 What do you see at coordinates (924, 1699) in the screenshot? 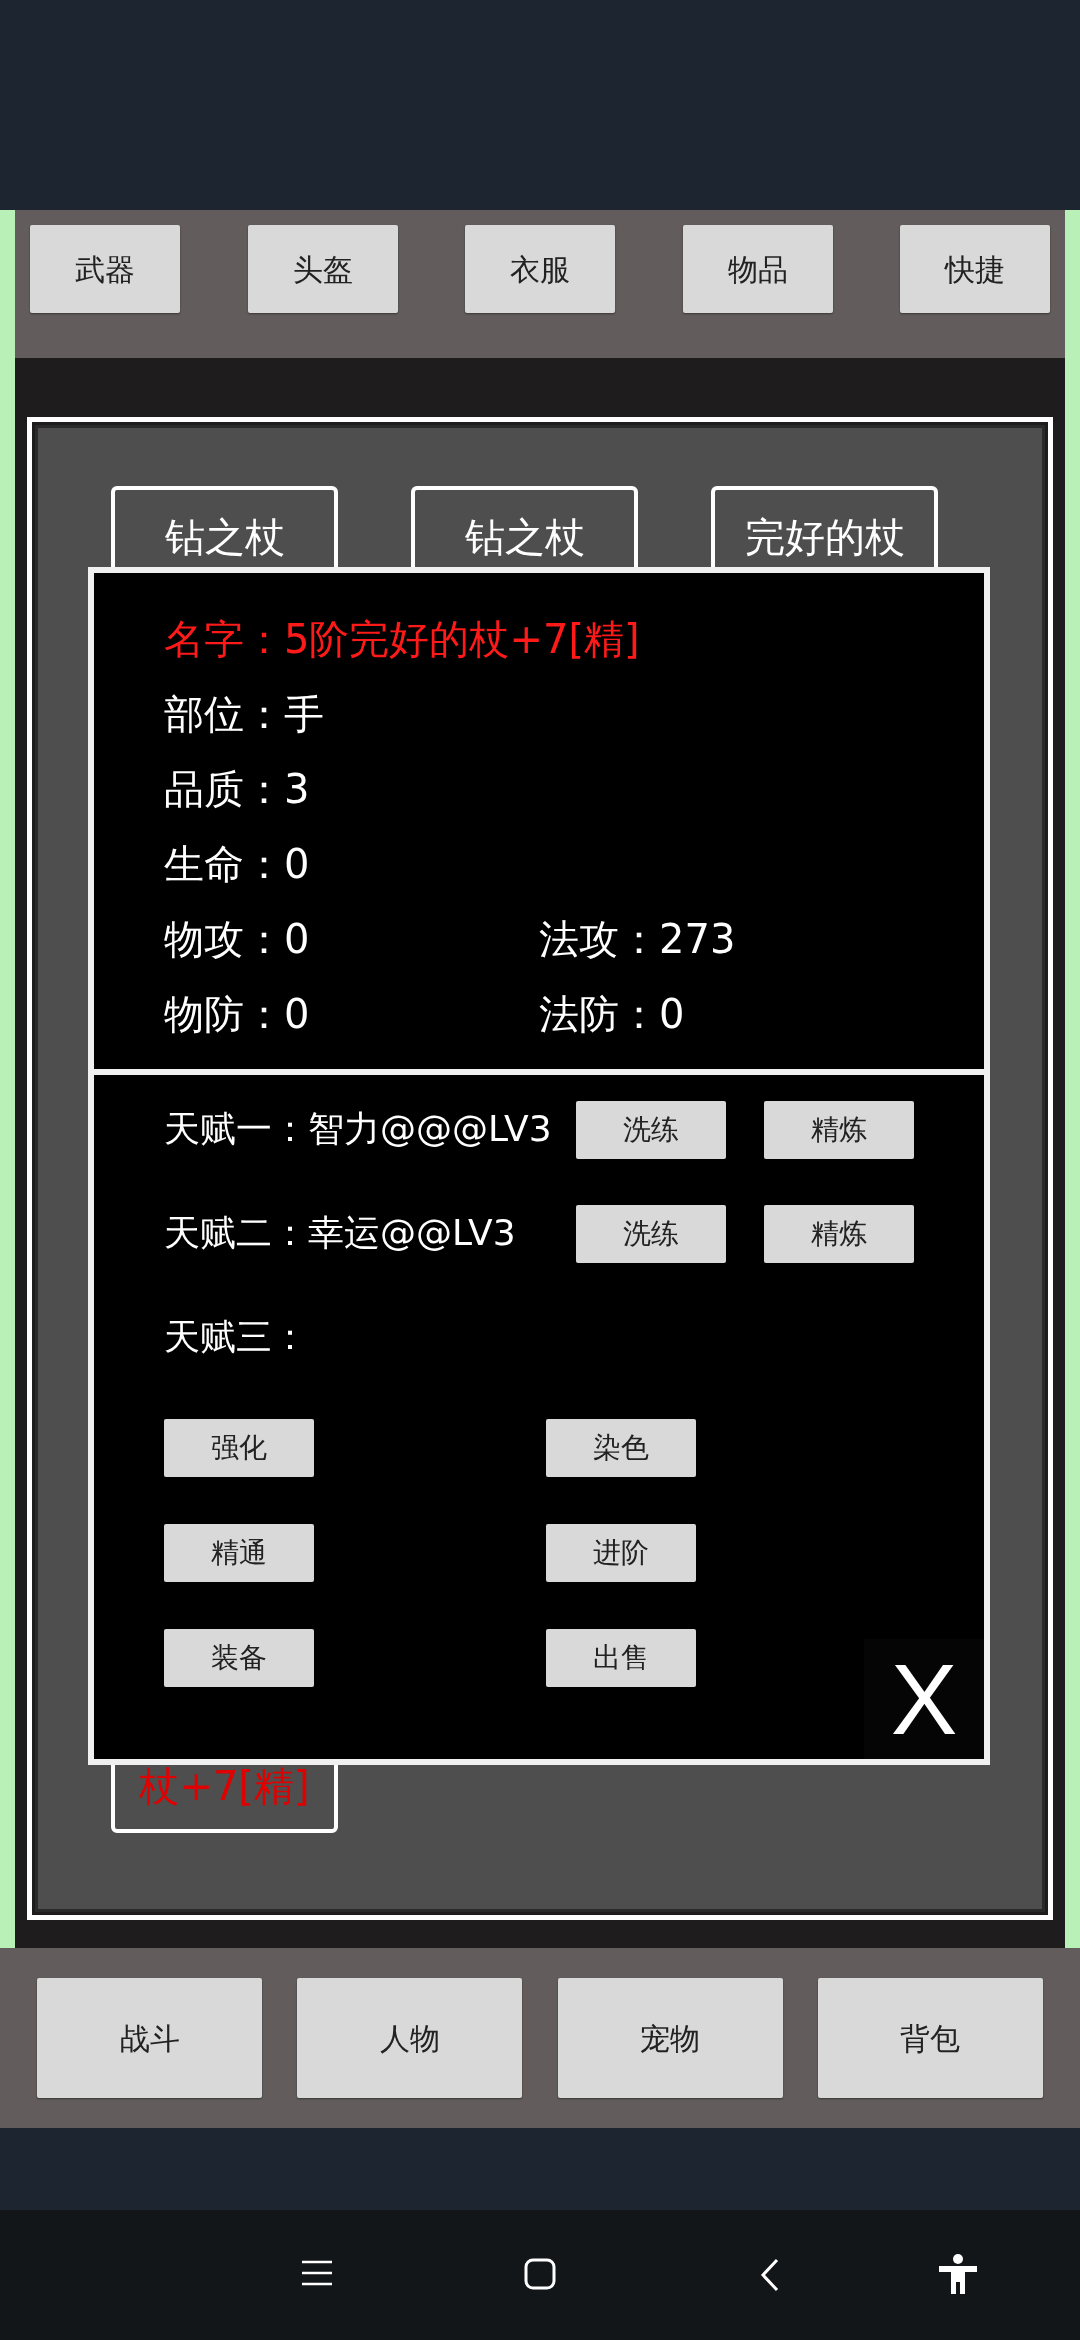
I see `close-button: X` at bounding box center [924, 1699].